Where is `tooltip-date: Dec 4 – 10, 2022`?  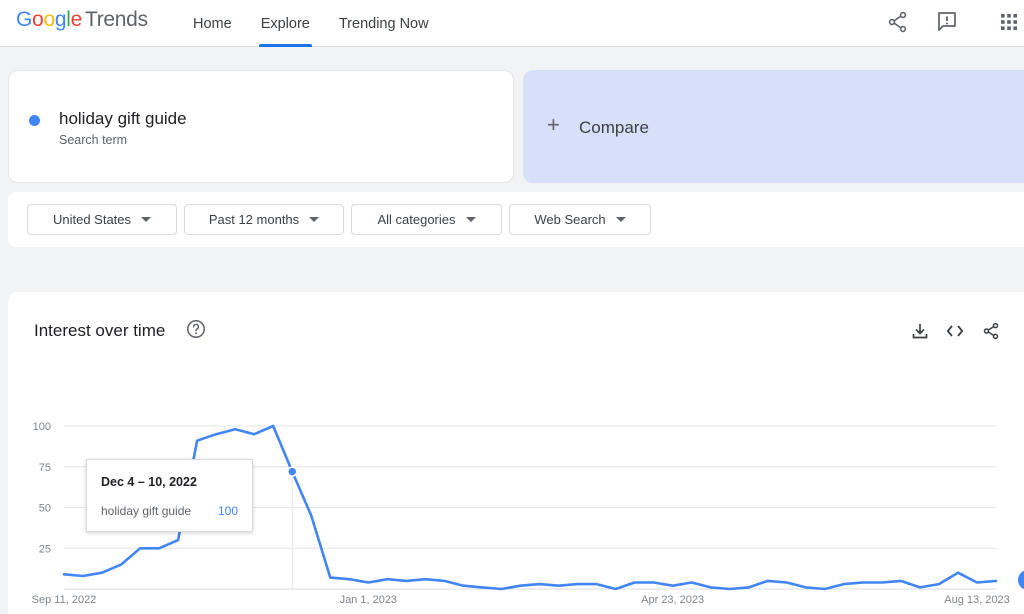
tooltip-date: Dec 4 – 10, 2022 is located at coordinates (149, 482).